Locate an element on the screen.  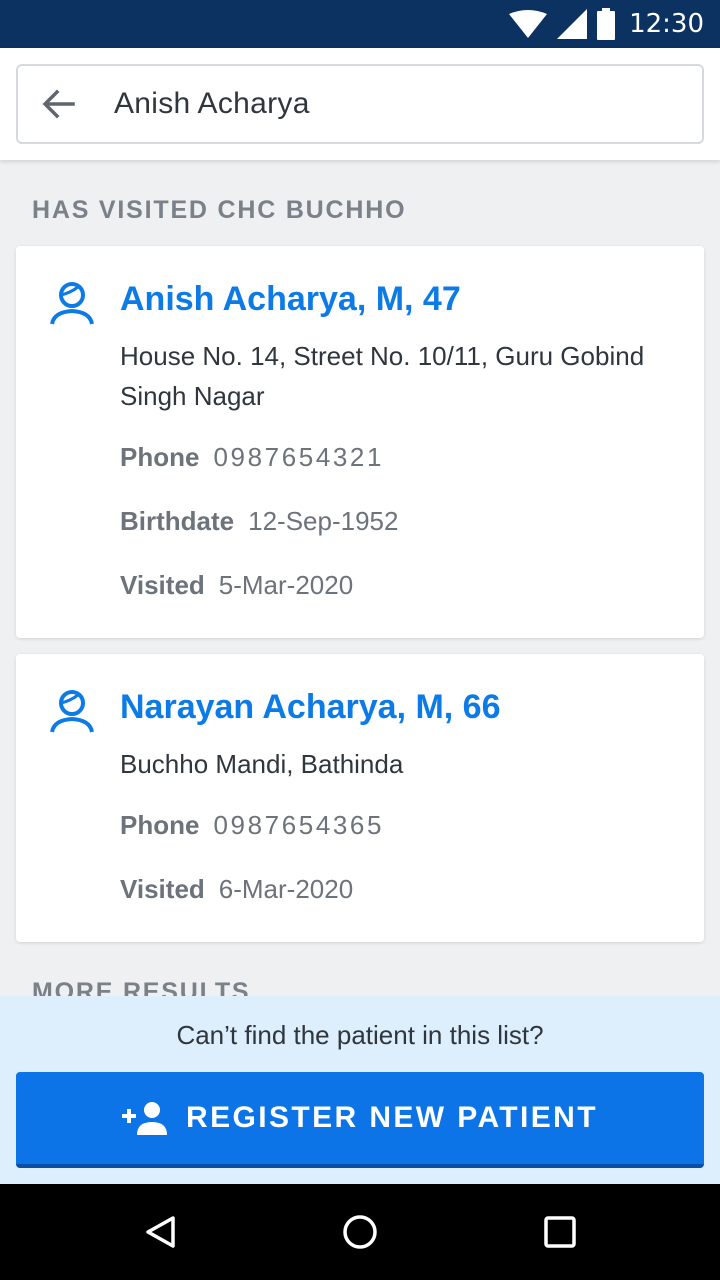
app-header is located at coordinates (360, 104).